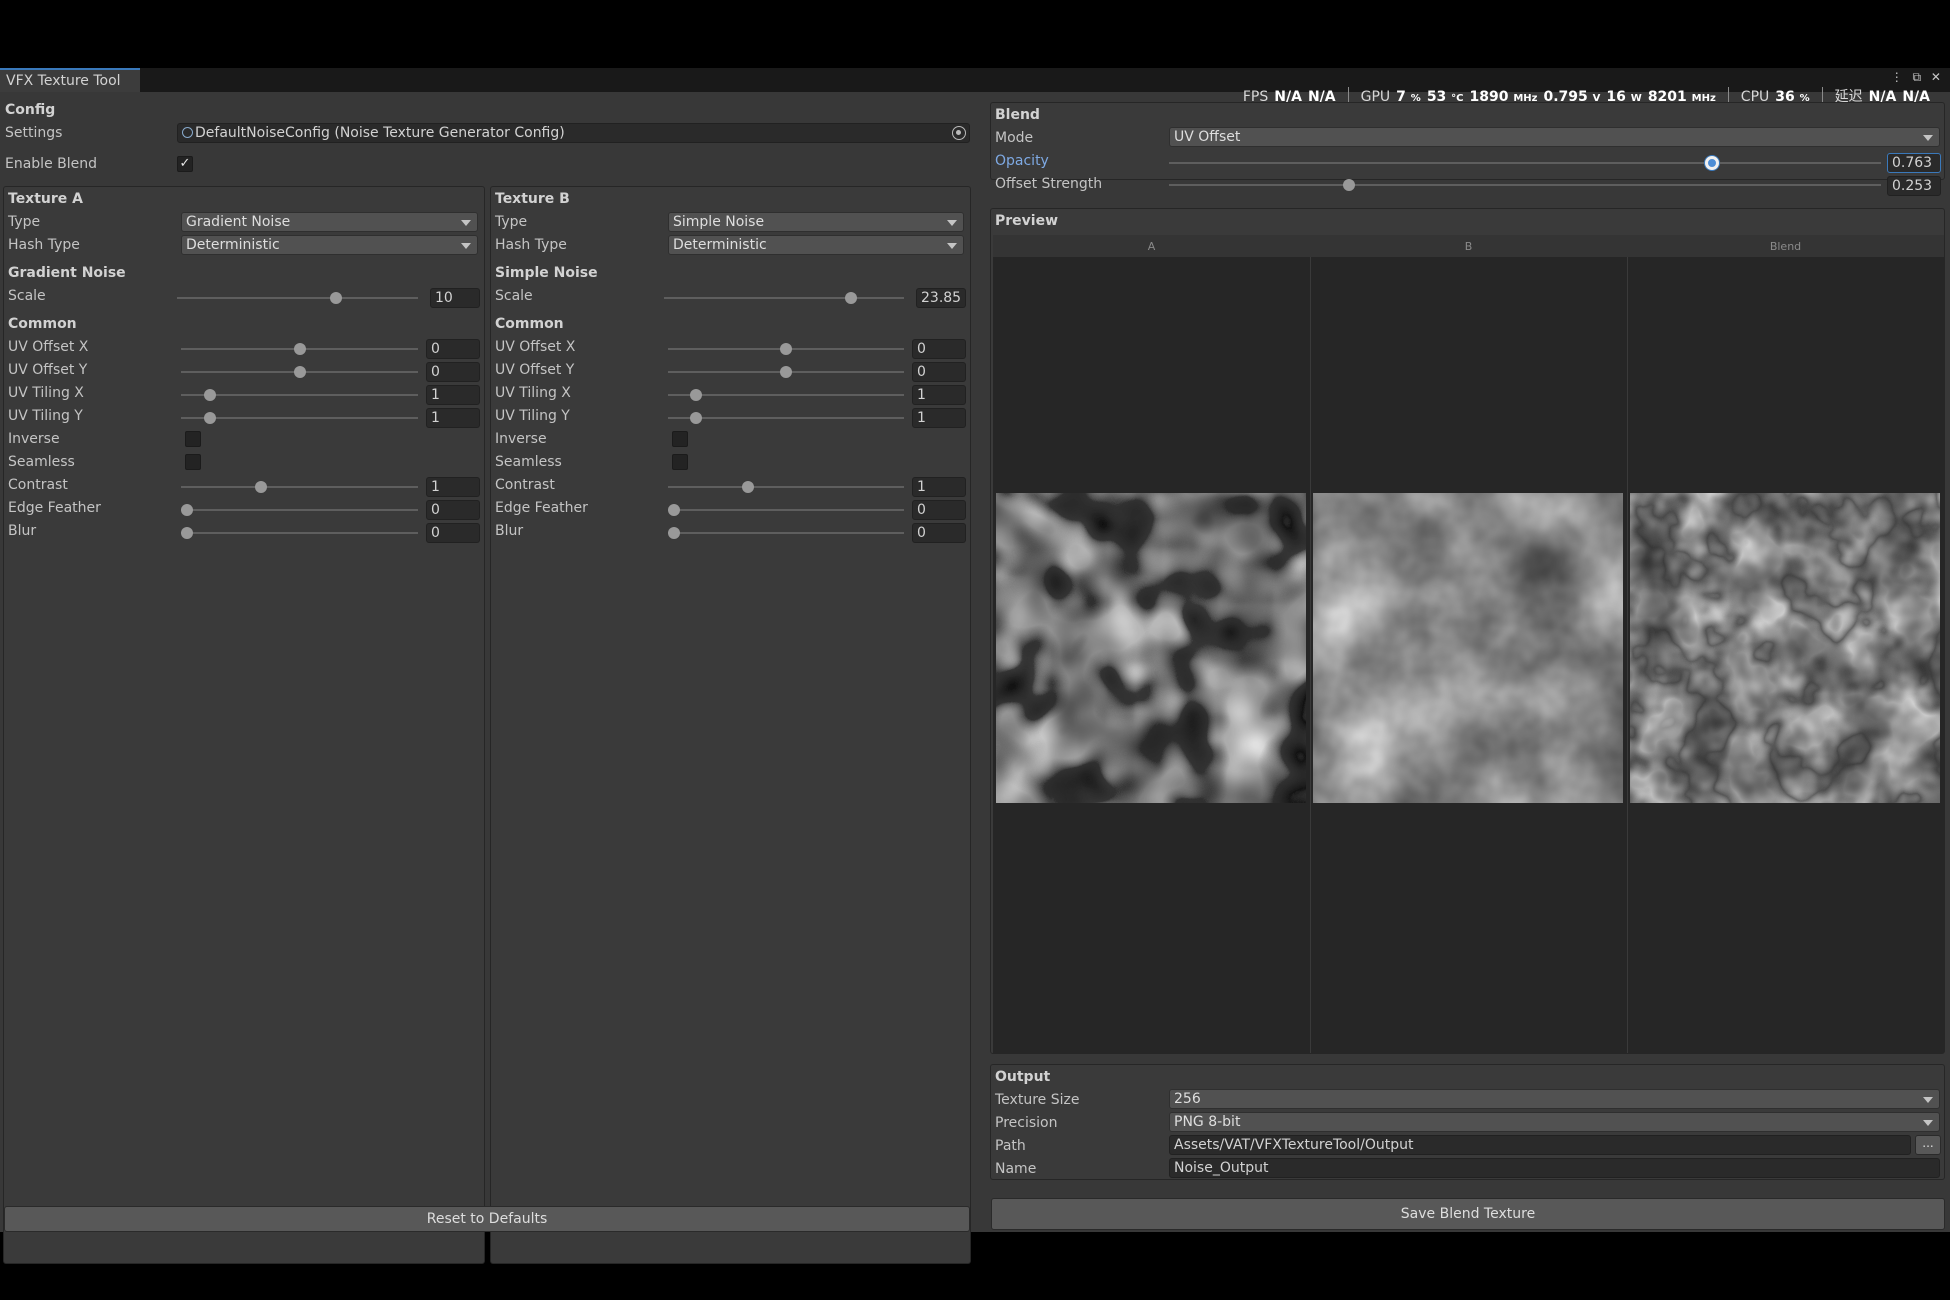 The width and height of the screenshot is (1950, 1300). Describe the element at coordinates (1914, 163) in the screenshot. I see `opacity-value-field: 0.763` at that location.